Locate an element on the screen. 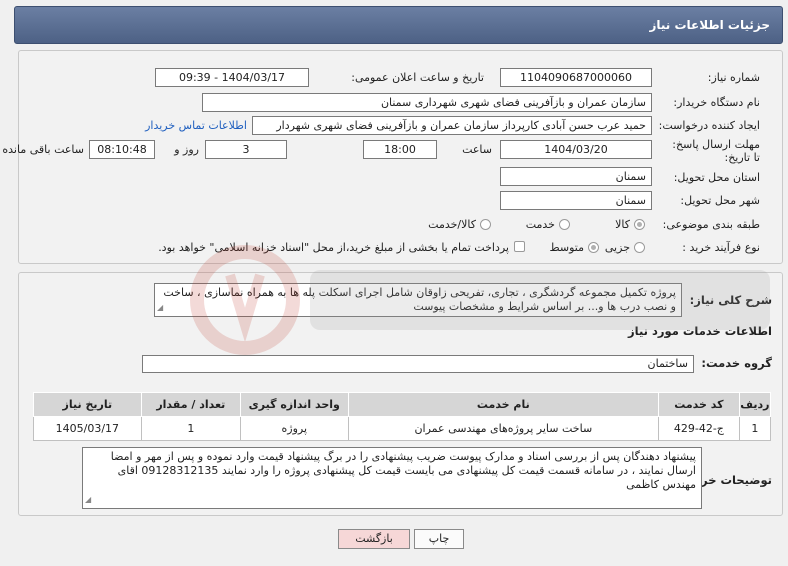 The image size is (788, 566). treasury-checkbox is located at coordinates (519, 246).